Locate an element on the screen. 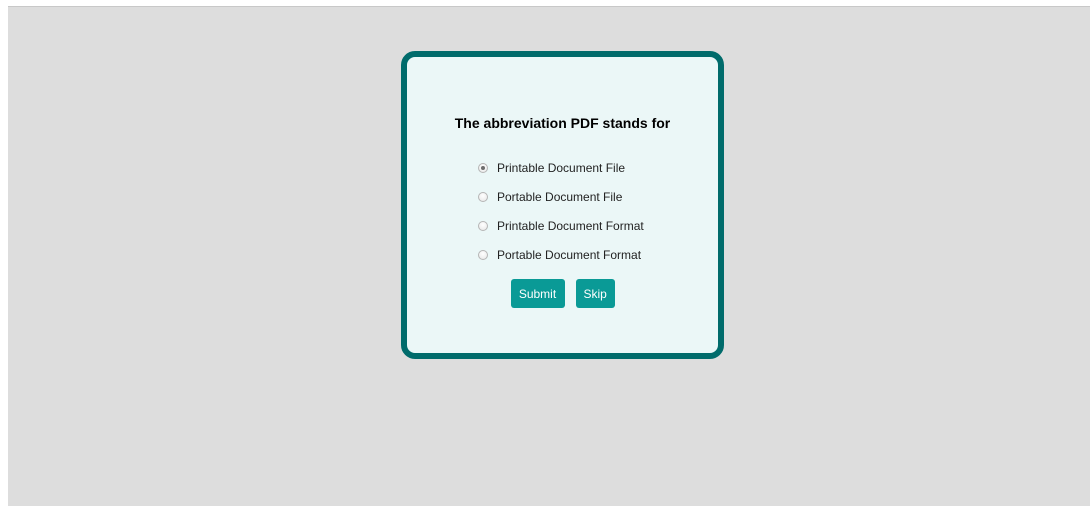  option-printable-document-format: Printable Document Format is located at coordinates (561, 225).